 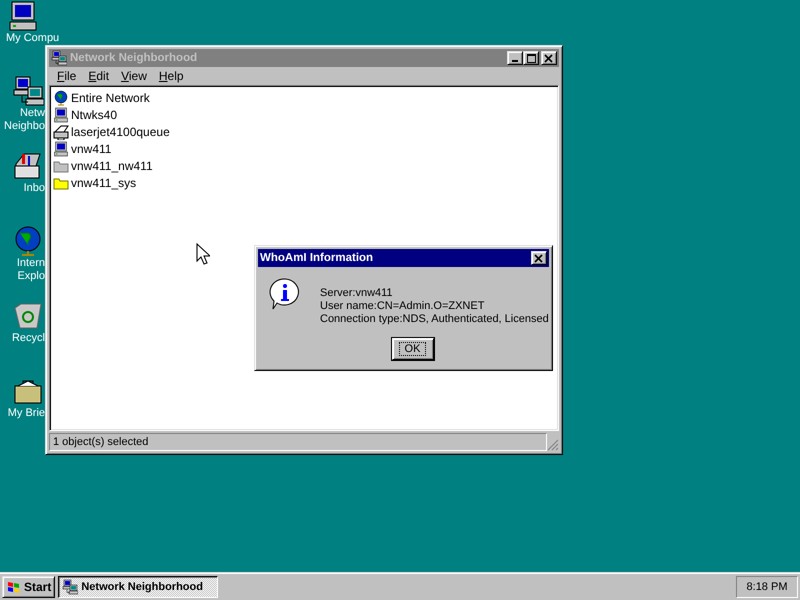 What do you see at coordinates (103, 183) in the screenshot?
I see `list-item: vnw411_sys` at bounding box center [103, 183].